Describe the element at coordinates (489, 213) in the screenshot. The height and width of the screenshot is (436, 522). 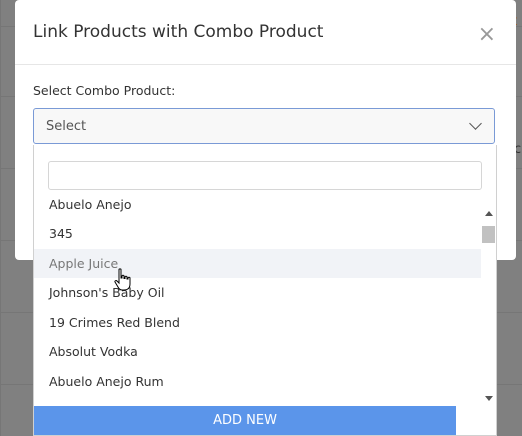
I see `scroll-up-arrow-icon` at that location.